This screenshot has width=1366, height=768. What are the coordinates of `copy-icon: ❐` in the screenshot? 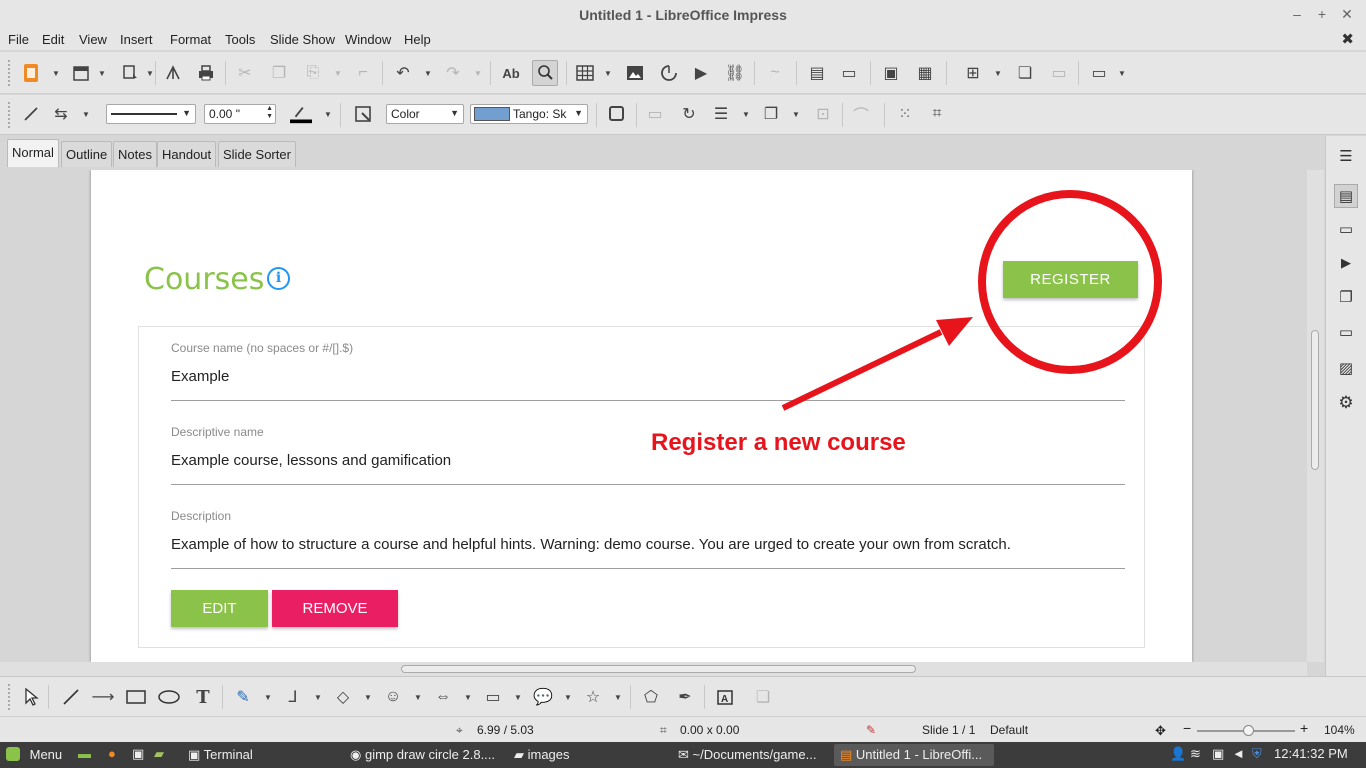 It's located at (279, 73).